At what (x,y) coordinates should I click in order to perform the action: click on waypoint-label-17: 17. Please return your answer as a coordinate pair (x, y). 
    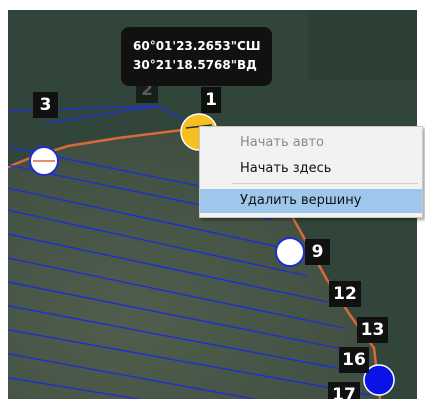
    Looking at the image, I should click on (344, 390).